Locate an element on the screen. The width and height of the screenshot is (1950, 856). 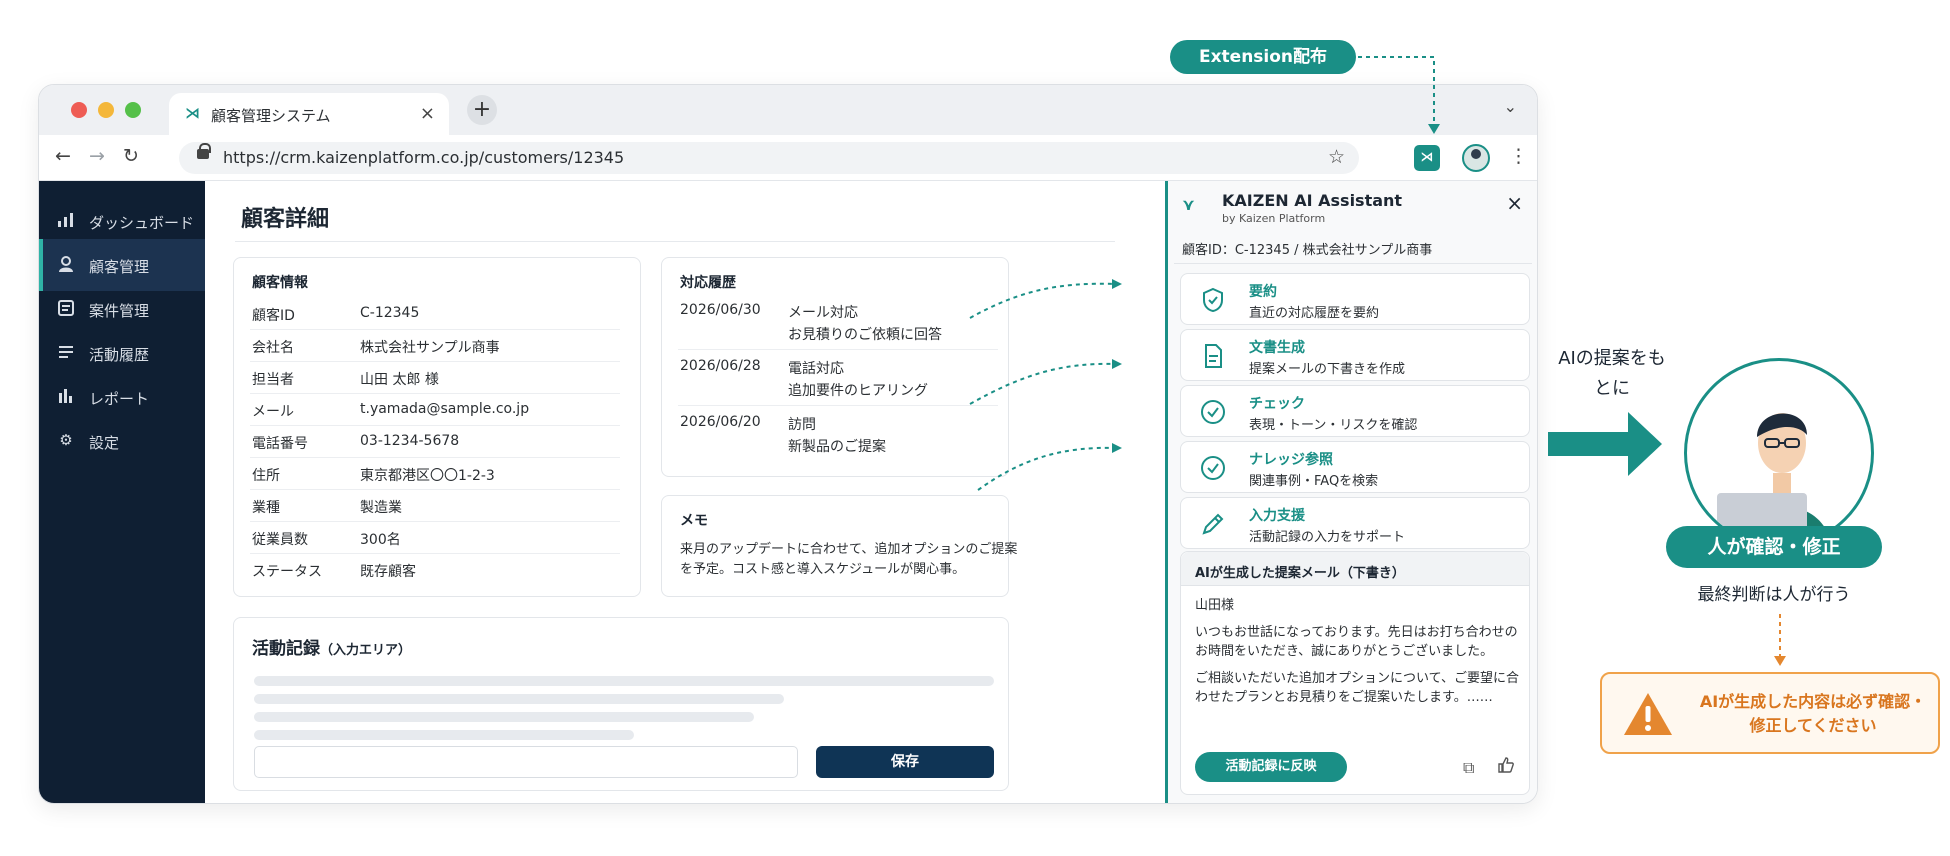
warning-text: AIが生成した内容は必ず確認・修正してください is located at coordinates (1813, 713).